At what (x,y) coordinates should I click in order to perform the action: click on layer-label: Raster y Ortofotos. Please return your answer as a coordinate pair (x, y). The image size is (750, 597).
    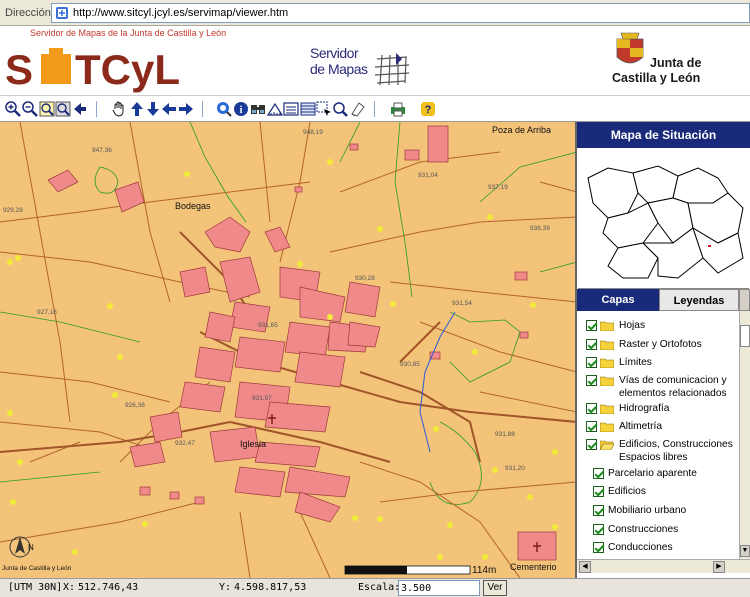
    Looking at the image, I should click on (660, 344).